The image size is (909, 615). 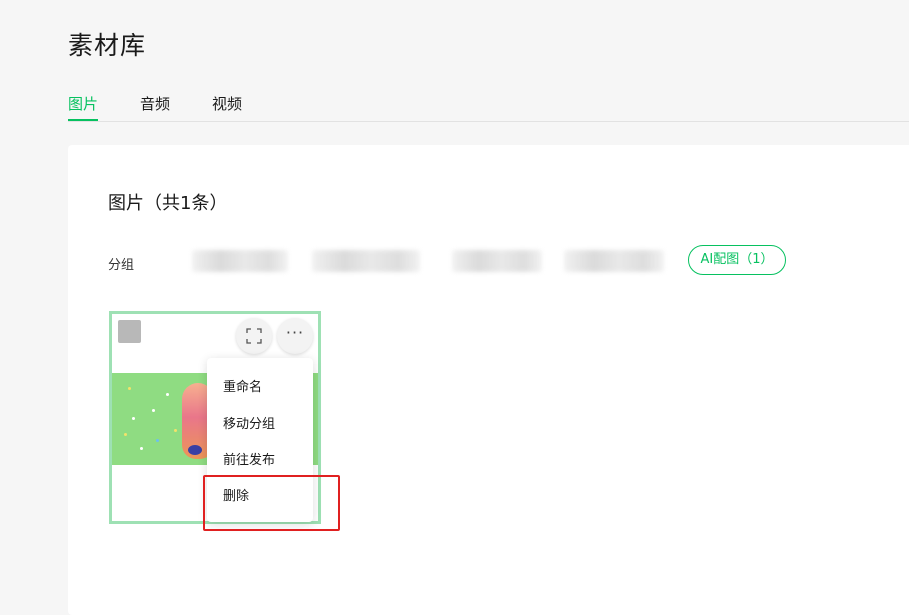 I want to click on tab-bar: 图片 音频 视频, so click(x=488, y=107).